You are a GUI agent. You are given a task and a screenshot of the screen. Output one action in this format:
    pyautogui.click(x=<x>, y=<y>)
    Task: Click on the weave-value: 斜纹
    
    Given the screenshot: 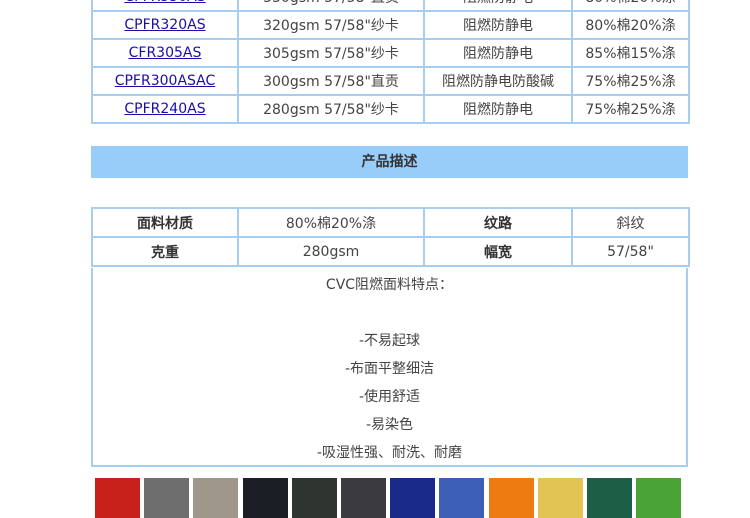 What is the action you would take?
    pyautogui.click(x=630, y=222)
    